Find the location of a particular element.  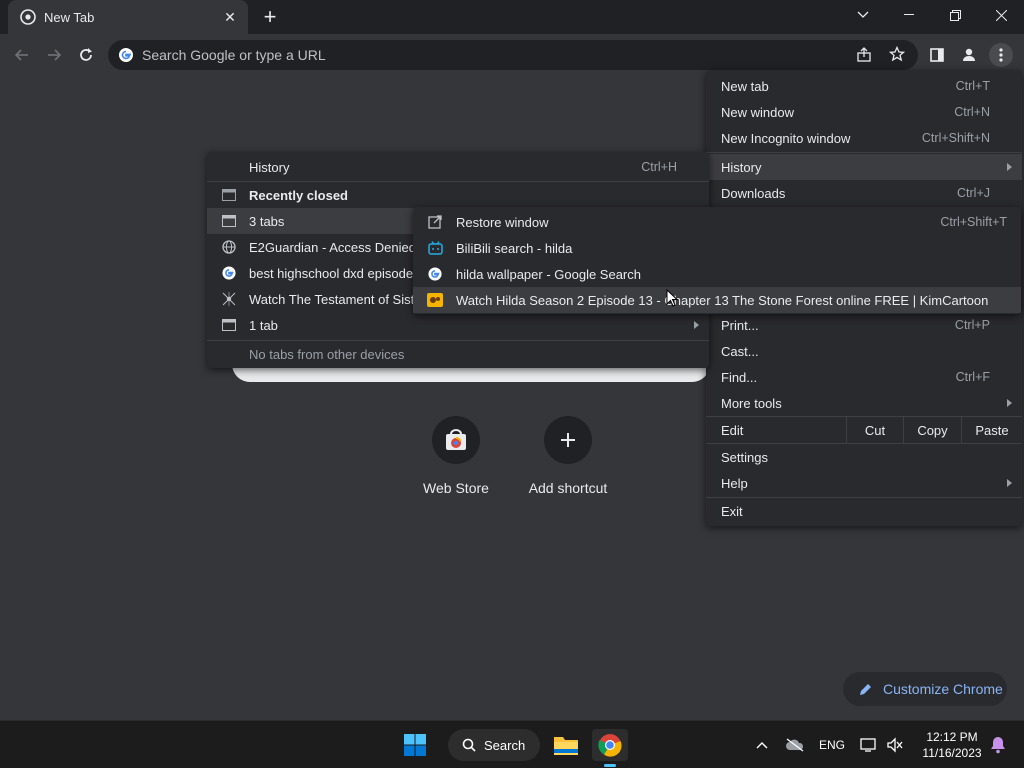

menu-label: E2Guardian - Access Denied is located at coordinates (332, 247).